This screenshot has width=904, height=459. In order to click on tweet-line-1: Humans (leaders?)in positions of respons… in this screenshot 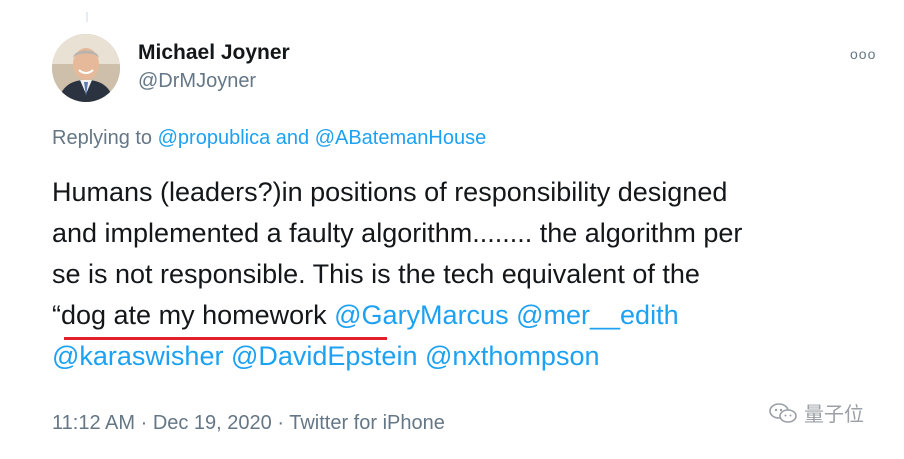, I will do `click(390, 192)`.